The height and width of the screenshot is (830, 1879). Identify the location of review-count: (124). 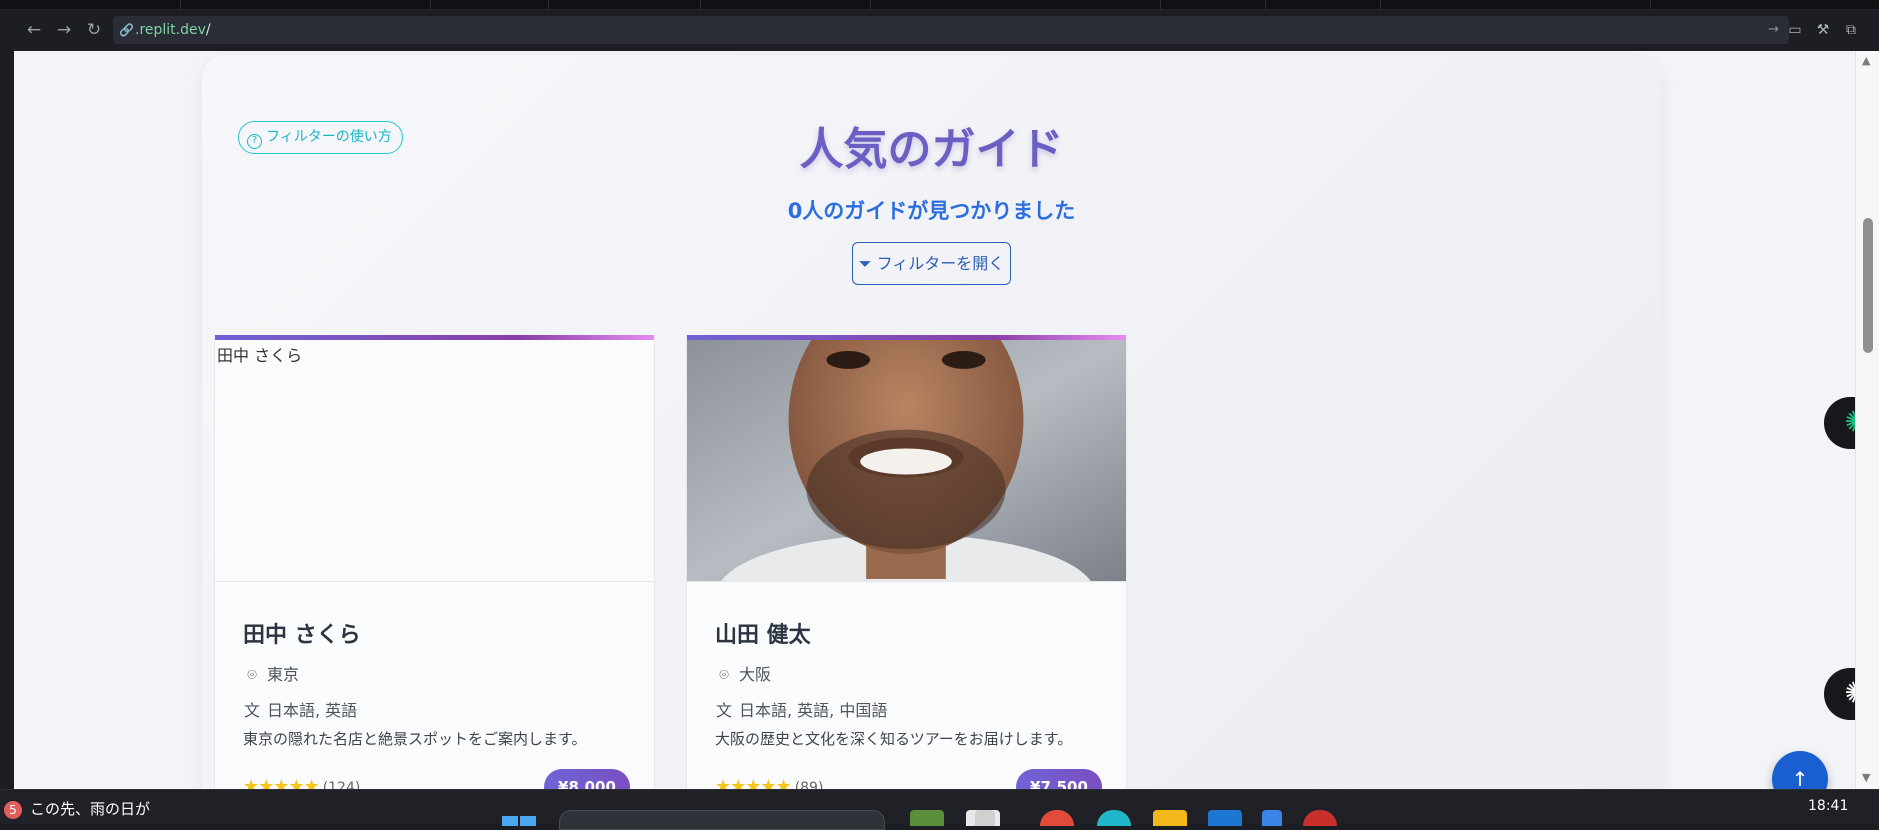
(341, 784).